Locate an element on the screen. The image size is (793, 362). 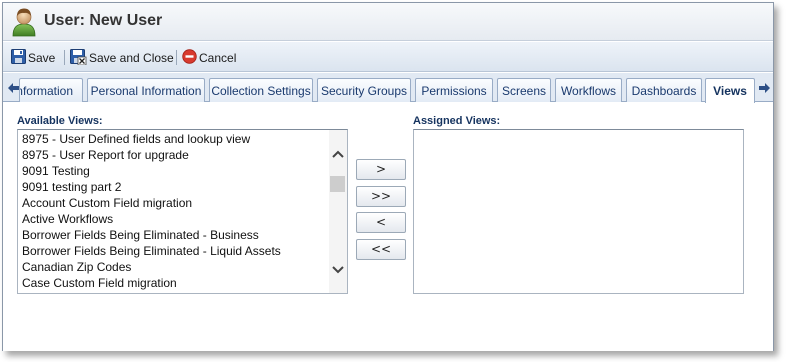
tab-workflows: Workflows is located at coordinates (588, 90).